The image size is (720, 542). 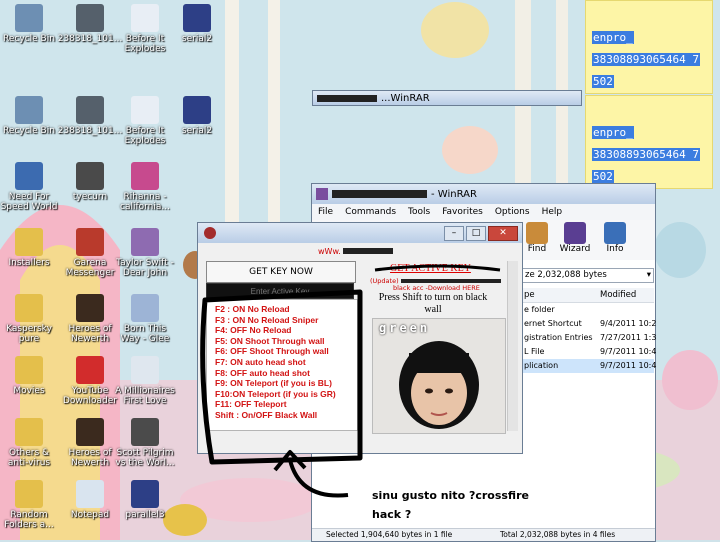 I want to click on desktop-icon-label: parallel3, so click(x=145, y=515).